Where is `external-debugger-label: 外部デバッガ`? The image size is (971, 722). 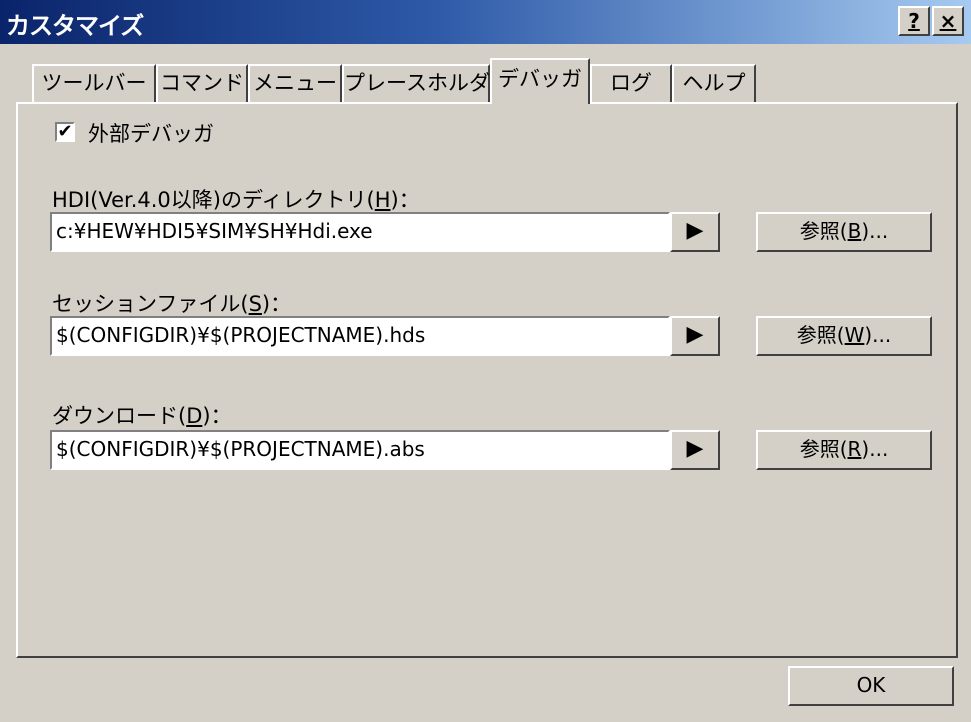 external-debugger-label: 外部デバッガ is located at coordinates (151, 134).